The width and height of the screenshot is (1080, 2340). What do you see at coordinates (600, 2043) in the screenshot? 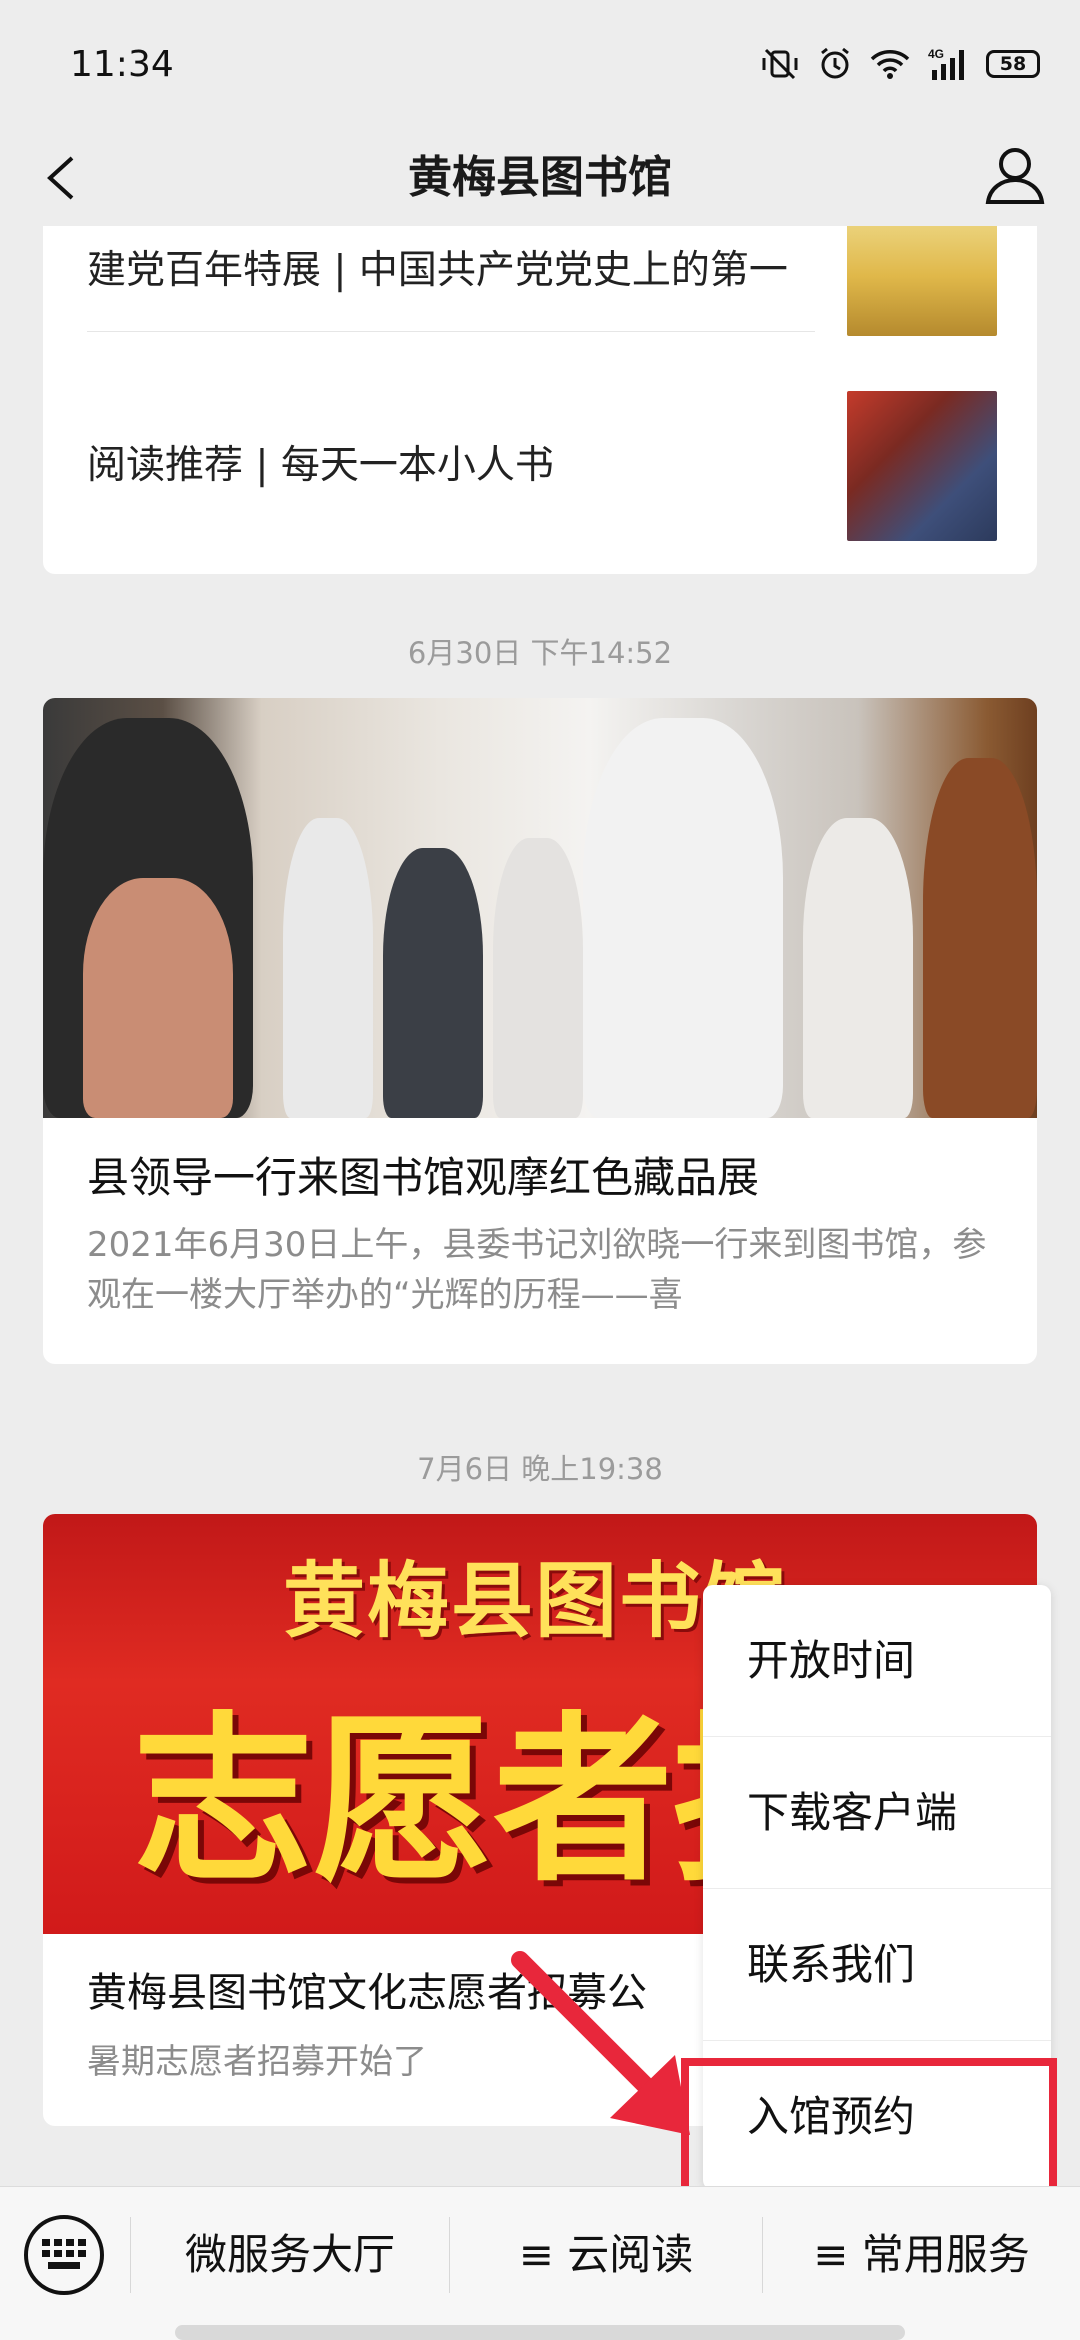
I see `red-arrow-icon` at bounding box center [600, 2043].